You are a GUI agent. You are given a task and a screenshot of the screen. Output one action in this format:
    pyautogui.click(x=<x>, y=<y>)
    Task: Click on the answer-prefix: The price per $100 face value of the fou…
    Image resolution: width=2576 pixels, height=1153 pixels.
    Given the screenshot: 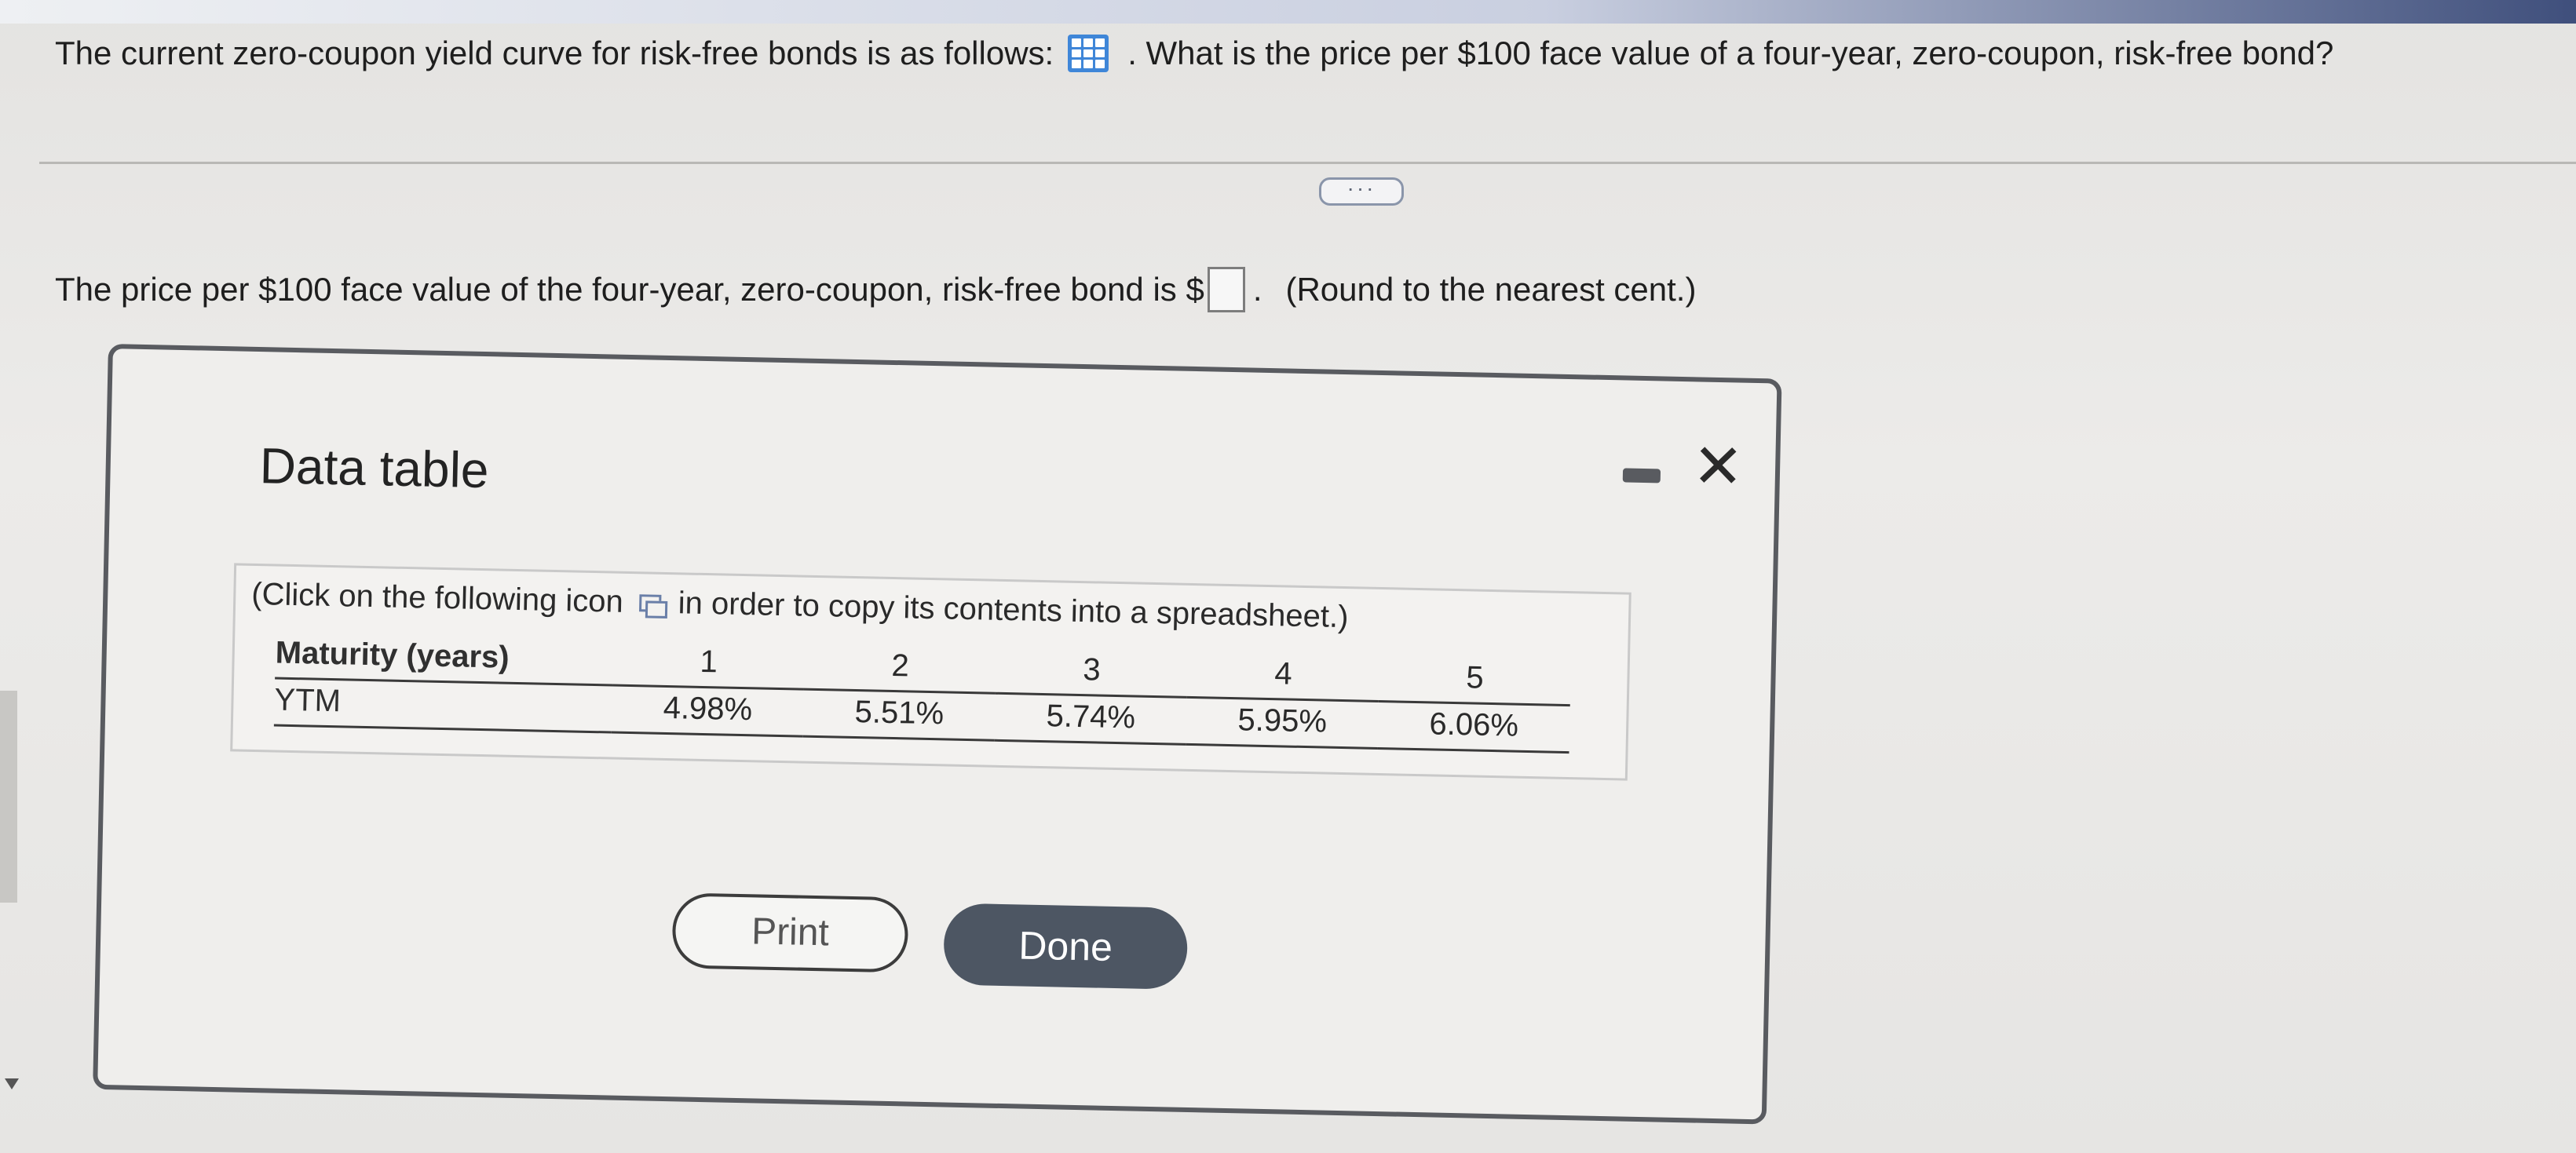 What is the action you would take?
    pyautogui.click(x=629, y=290)
    